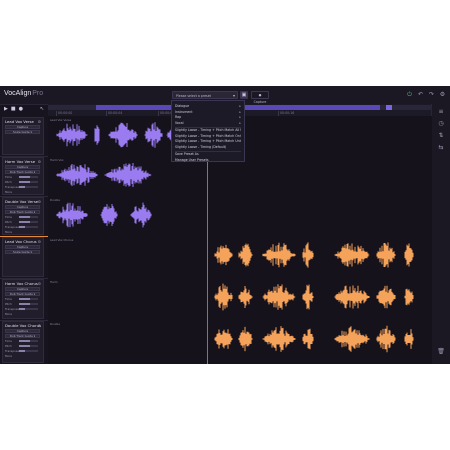 The width and height of the screenshot is (450, 450). What do you see at coordinates (441, 148) in the screenshot?
I see `split-icon: ⇆` at bounding box center [441, 148].